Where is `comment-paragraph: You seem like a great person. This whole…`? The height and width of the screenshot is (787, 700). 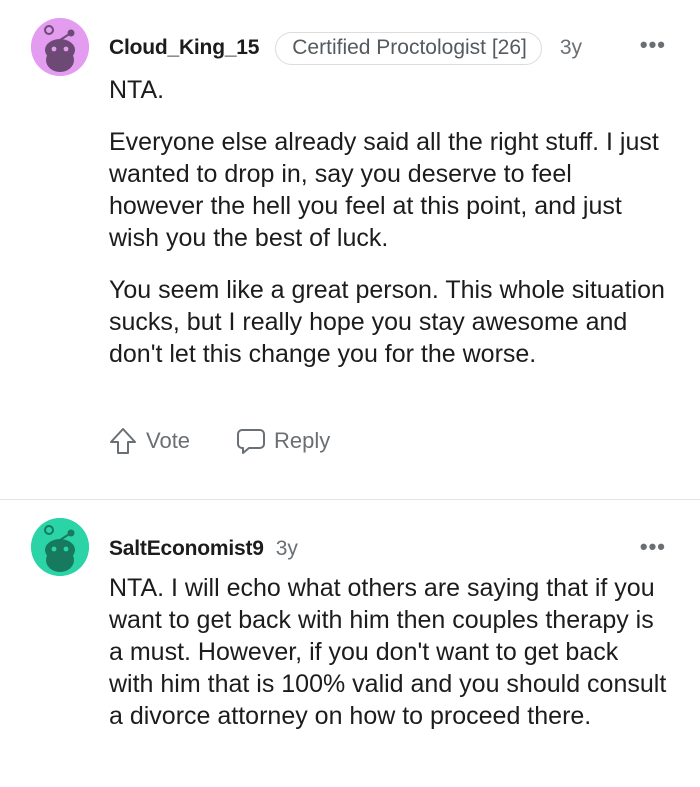 comment-paragraph: You seem like a great person. This whole… is located at coordinates (387, 322).